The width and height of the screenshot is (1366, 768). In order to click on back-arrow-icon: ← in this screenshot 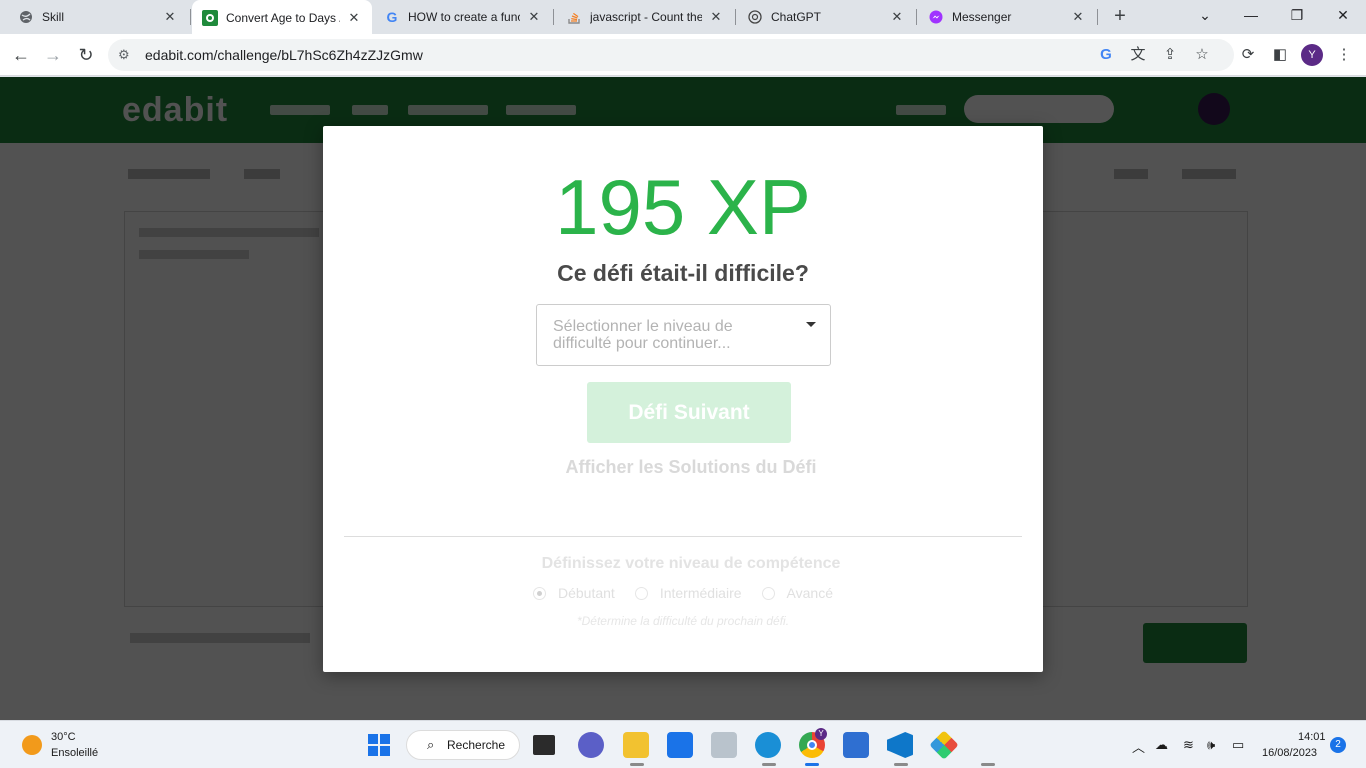, I will do `click(21, 55)`.